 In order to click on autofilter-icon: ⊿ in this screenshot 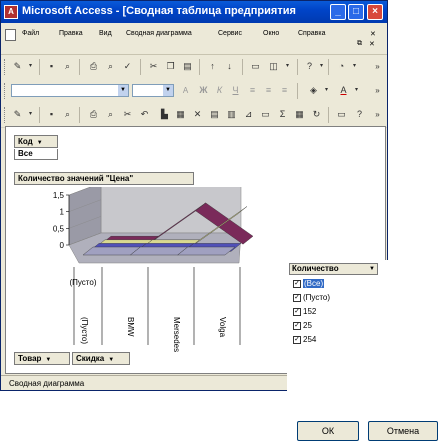, I will do `click(248, 114)`.